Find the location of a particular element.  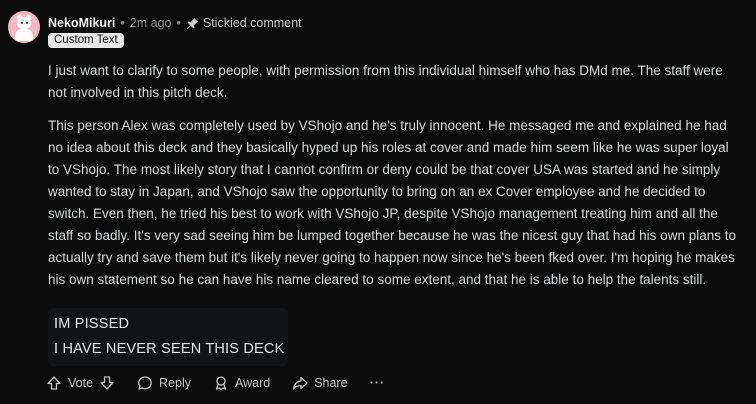

vote-label: Vote is located at coordinates (81, 383).